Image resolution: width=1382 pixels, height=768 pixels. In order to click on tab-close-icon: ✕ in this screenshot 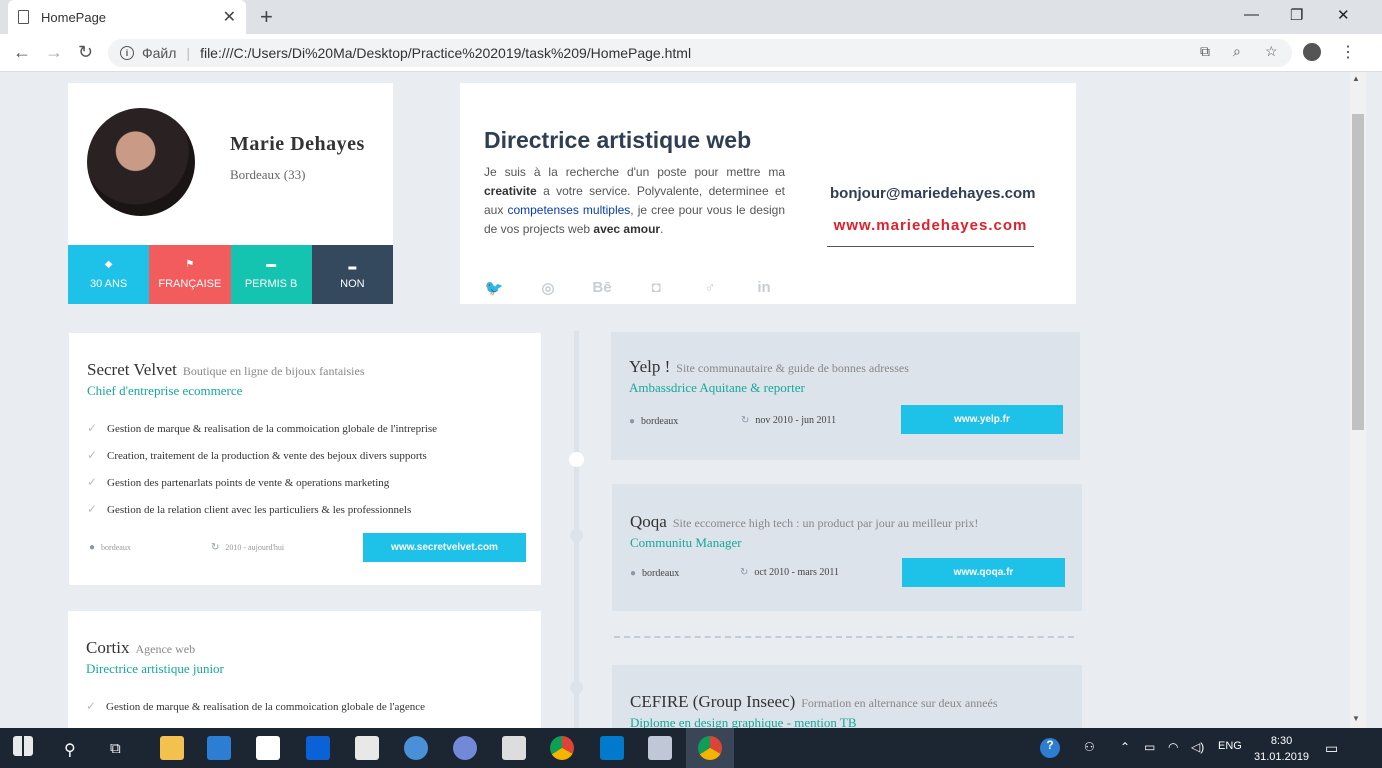, I will do `click(229, 17)`.